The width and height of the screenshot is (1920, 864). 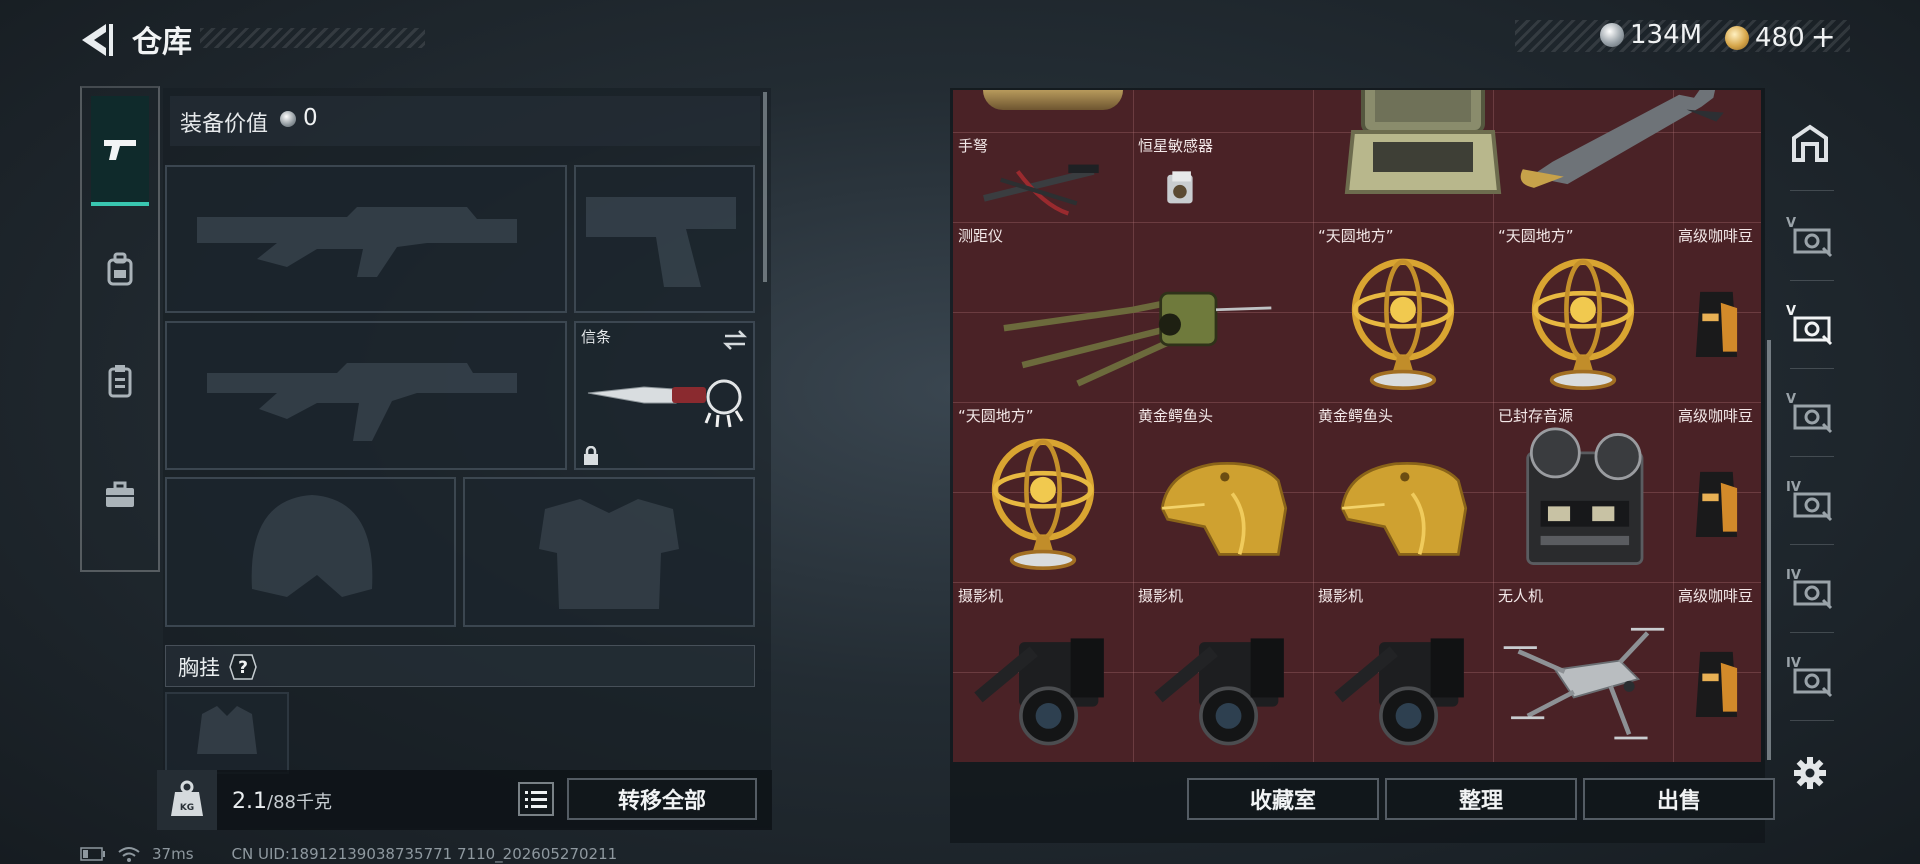 I want to click on page-title: 仓库, so click(x=162, y=42).